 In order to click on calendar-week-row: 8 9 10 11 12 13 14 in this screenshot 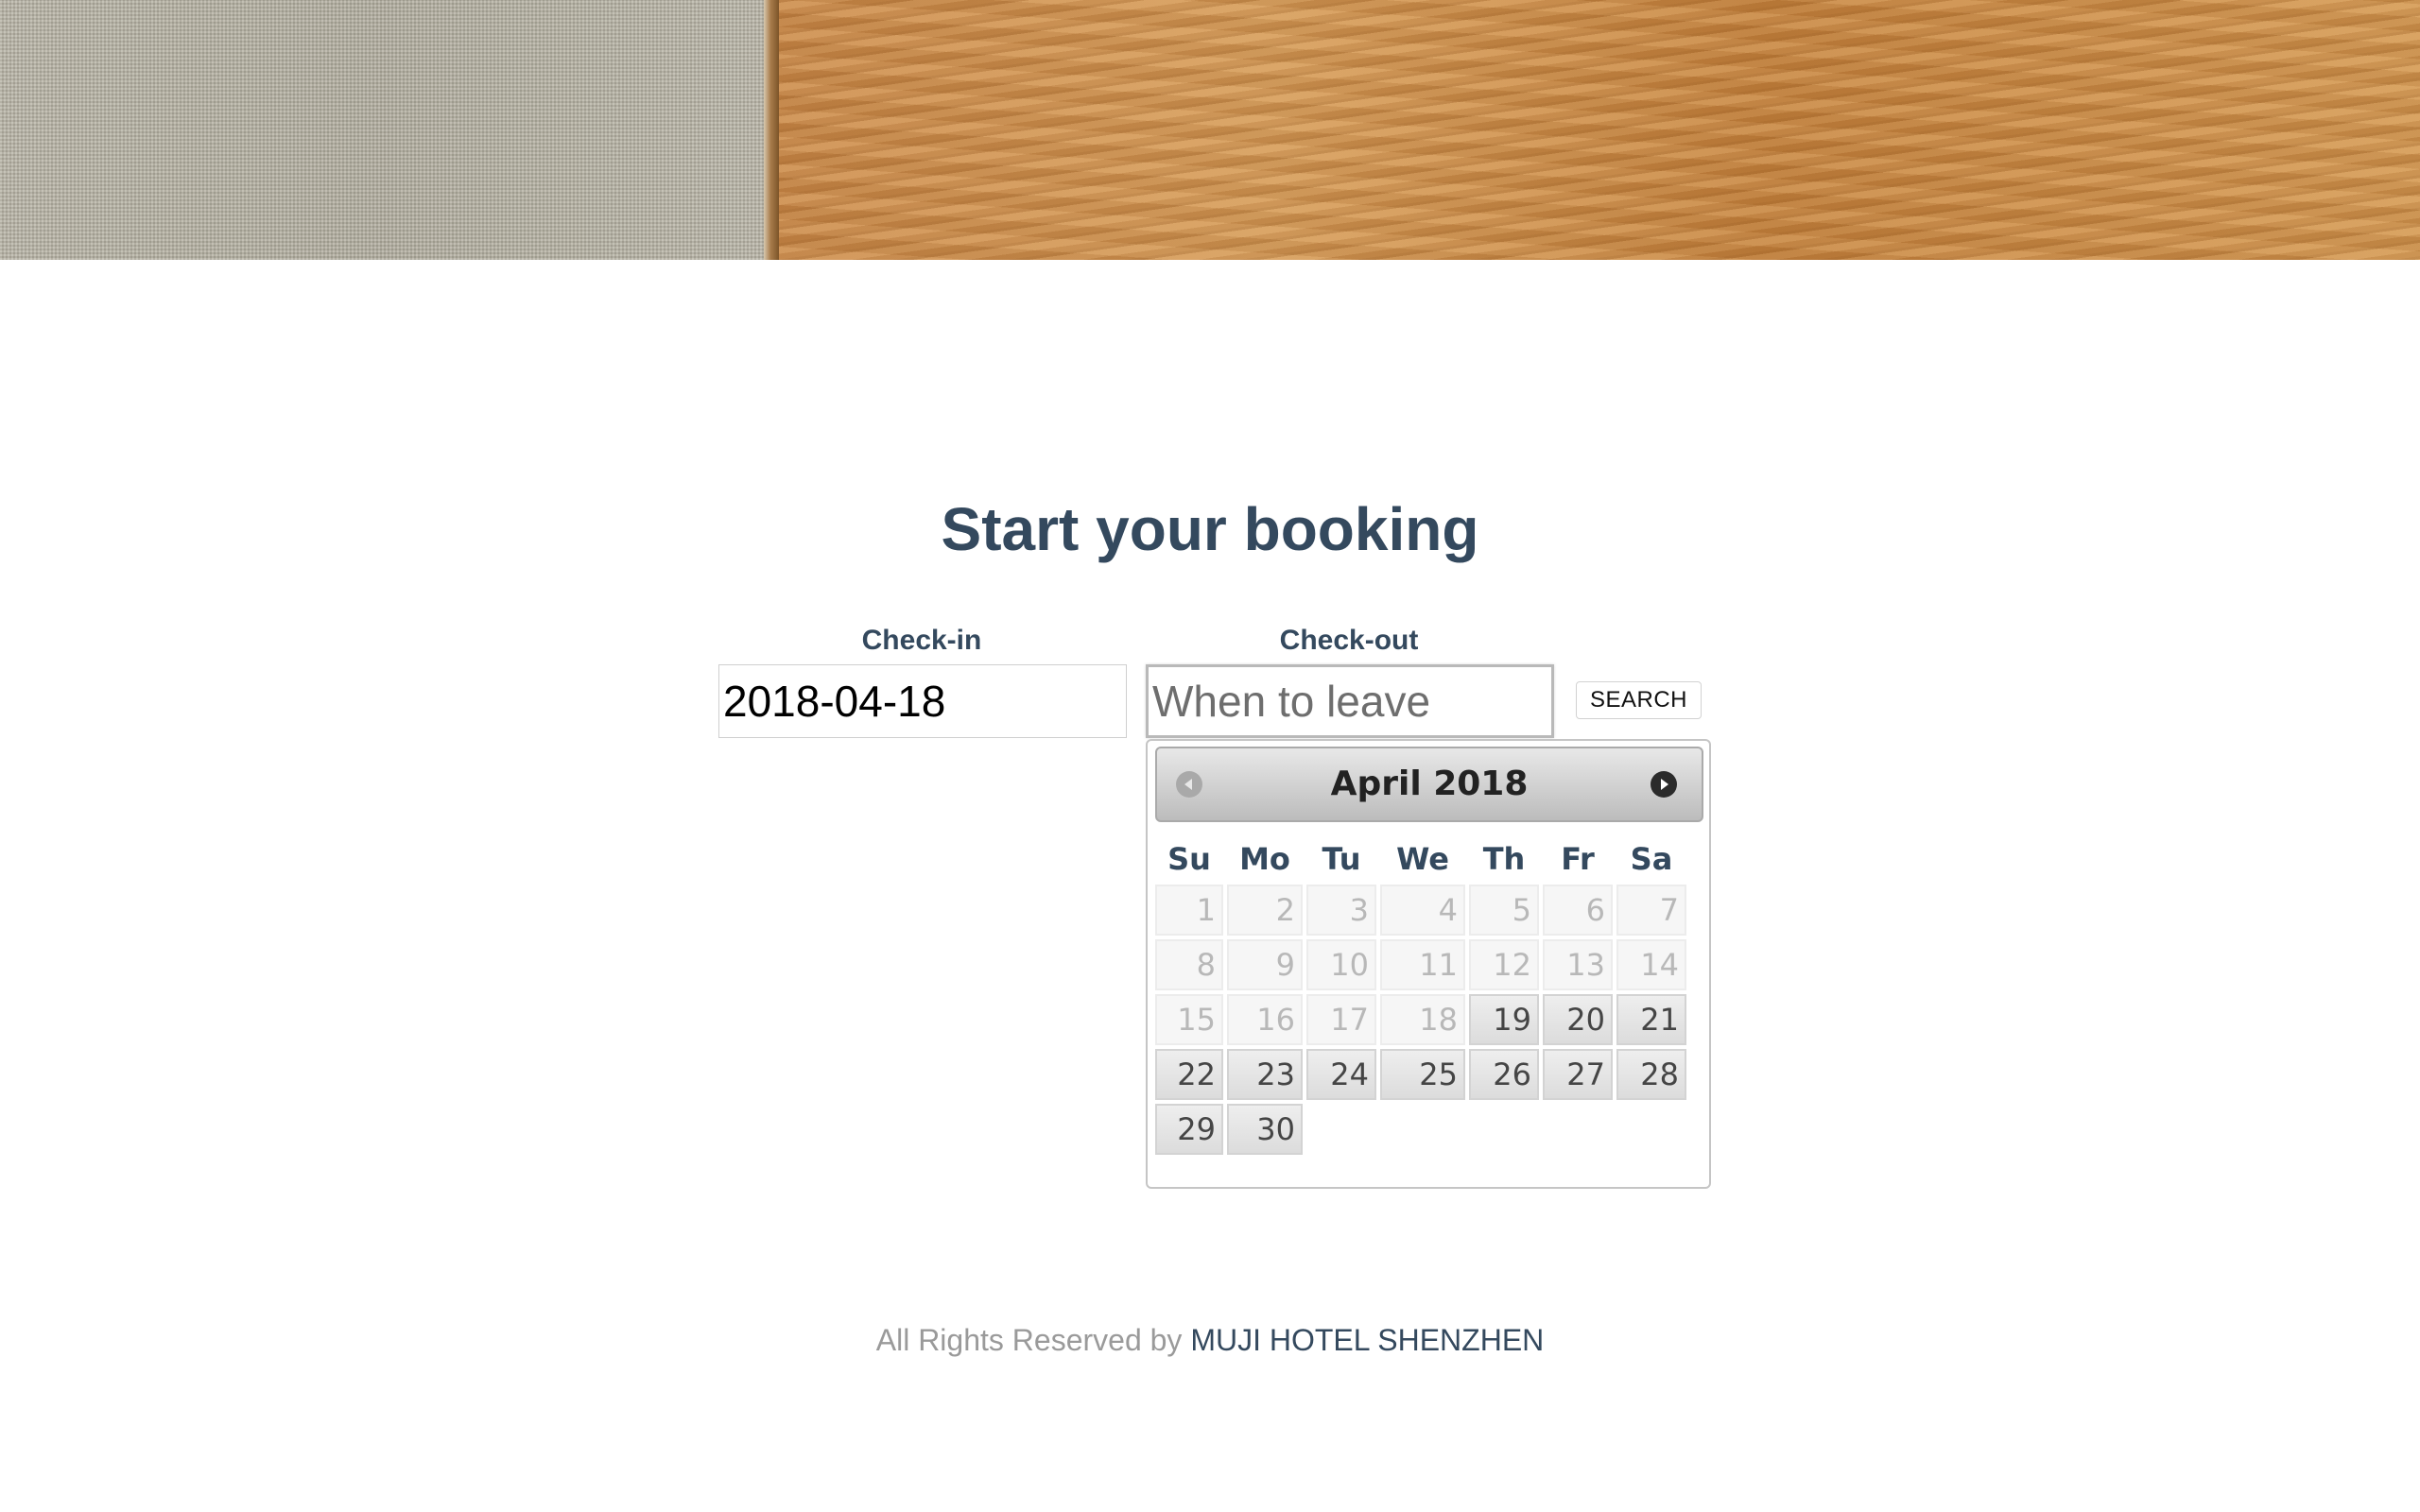, I will do `click(1420, 964)`.